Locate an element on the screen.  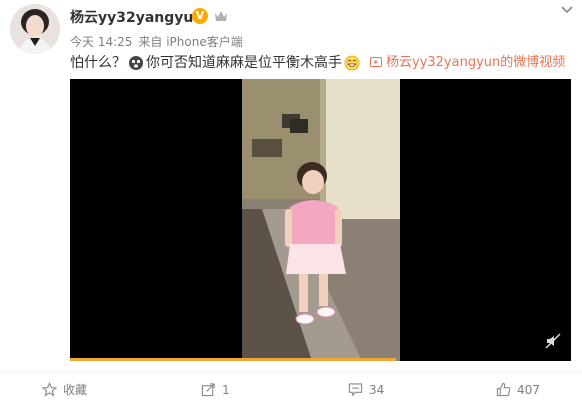
post-meta: 今天 14:25 来自 iPhone客户端 is located at coordinates (156, 41).